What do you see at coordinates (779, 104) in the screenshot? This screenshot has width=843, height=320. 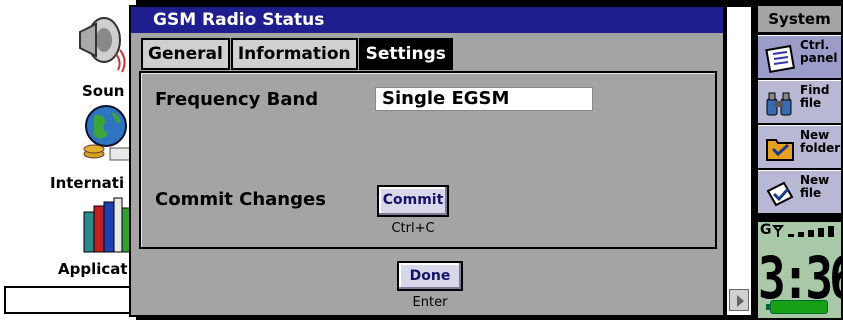 I see `binoculars-icon` at bounding box center [779, 104].